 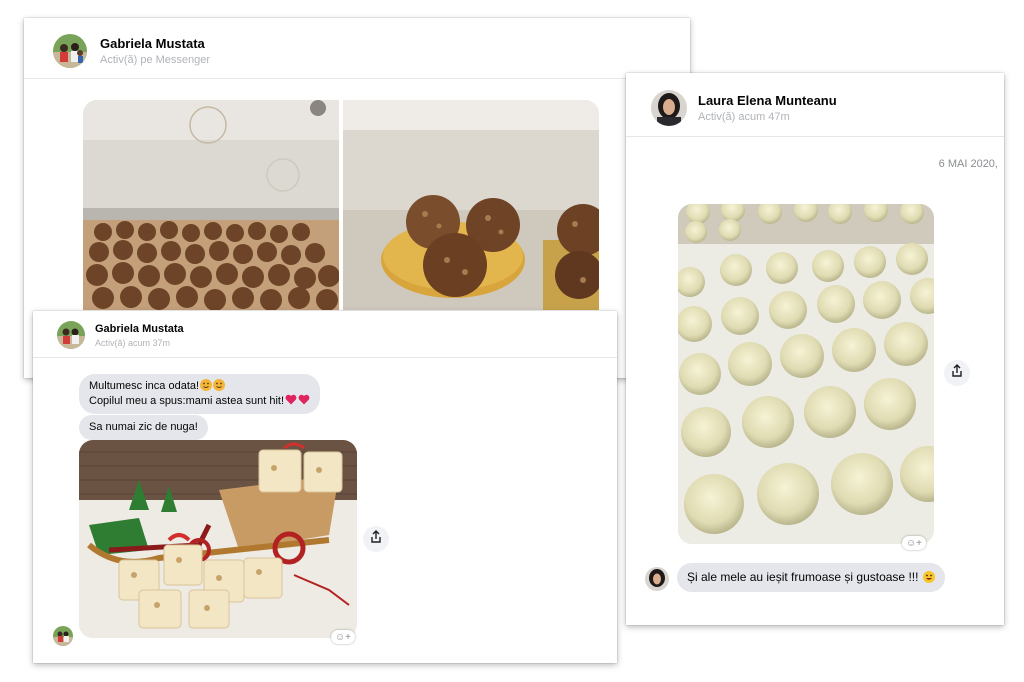 What do you see at coordinates (144, 386) in the screenshot?
I see `message-text-line1: Multumesc inca odata!` at bounding box center [144, 386].